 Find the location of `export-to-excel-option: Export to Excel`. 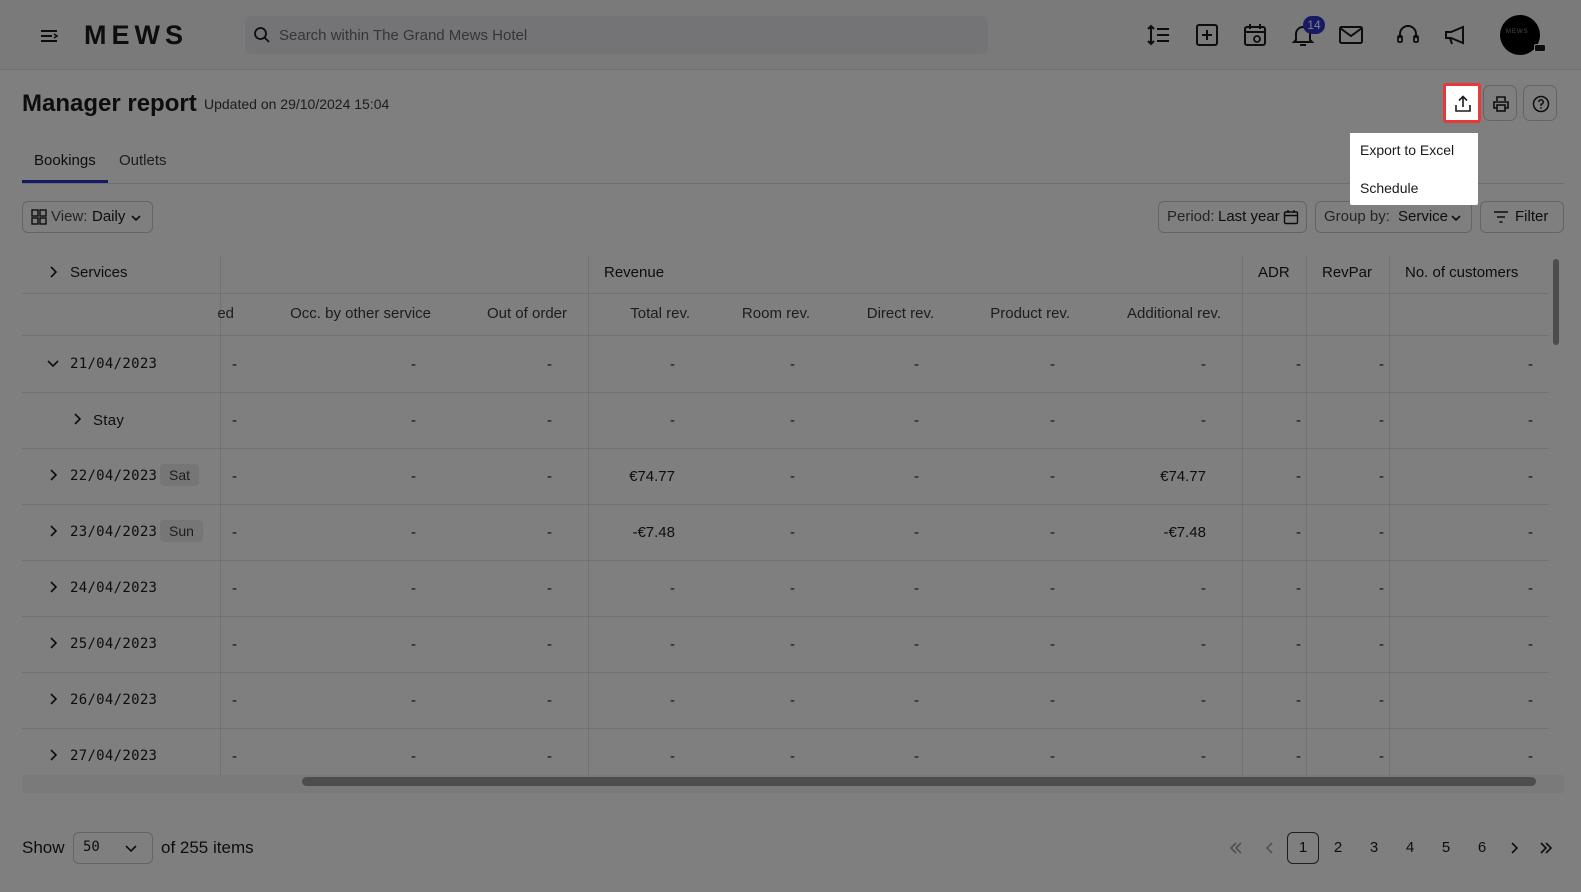

export-to-excel-option: Export to Excel is located at coordinates (1414, 150).